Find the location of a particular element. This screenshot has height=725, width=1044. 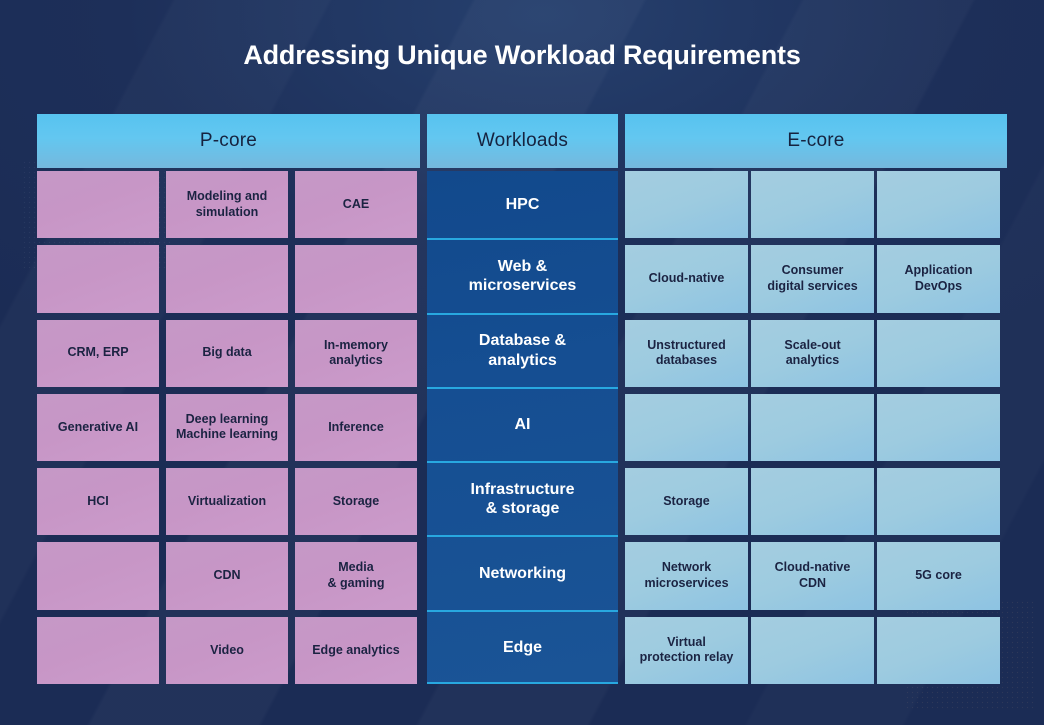

column-header-ecore: E-core is located at coordinates (816, 141).